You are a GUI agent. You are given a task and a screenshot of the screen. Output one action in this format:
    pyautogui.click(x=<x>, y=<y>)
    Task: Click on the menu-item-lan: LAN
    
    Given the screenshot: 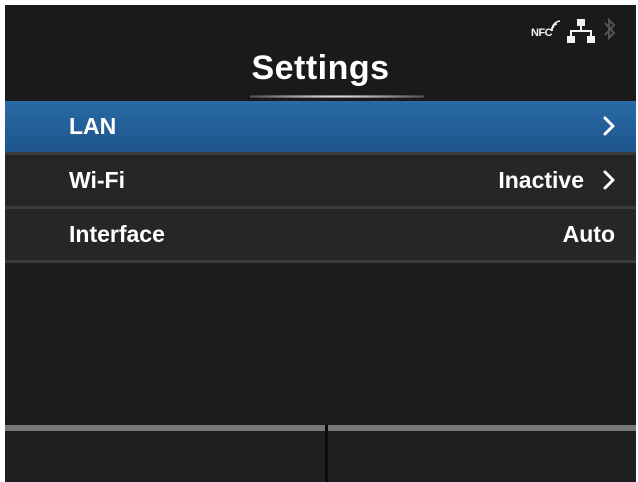 What is the action you would take?
    pyautogui.click(x=320, y=128)
    